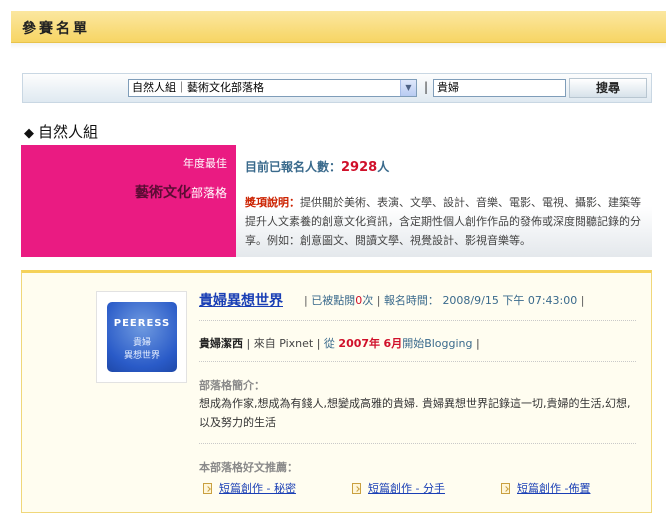  What do you see at coordinates (198, 87) in the screenshot?
I see `category-select-value: 自然人組｜藝術文化部落格` at bounding box center [198, 87].